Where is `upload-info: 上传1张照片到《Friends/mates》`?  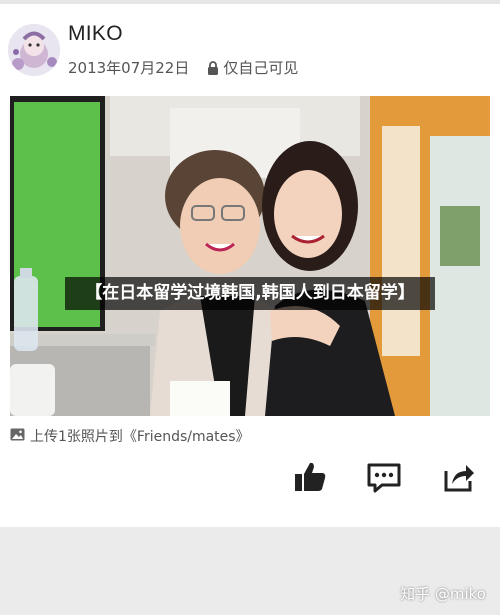
upload-info: 上传1张照片到《Friends/mates》 is located at coordinates (130, 436).